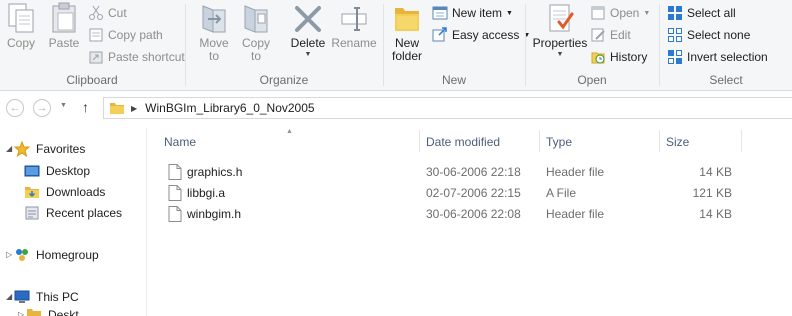 The height and width of the screenshot is (316, 792). What do you see at coordinates (308, 30) in the screenshot?
I see `delete-button: Delete ▼` at bounding box center [308, 30].